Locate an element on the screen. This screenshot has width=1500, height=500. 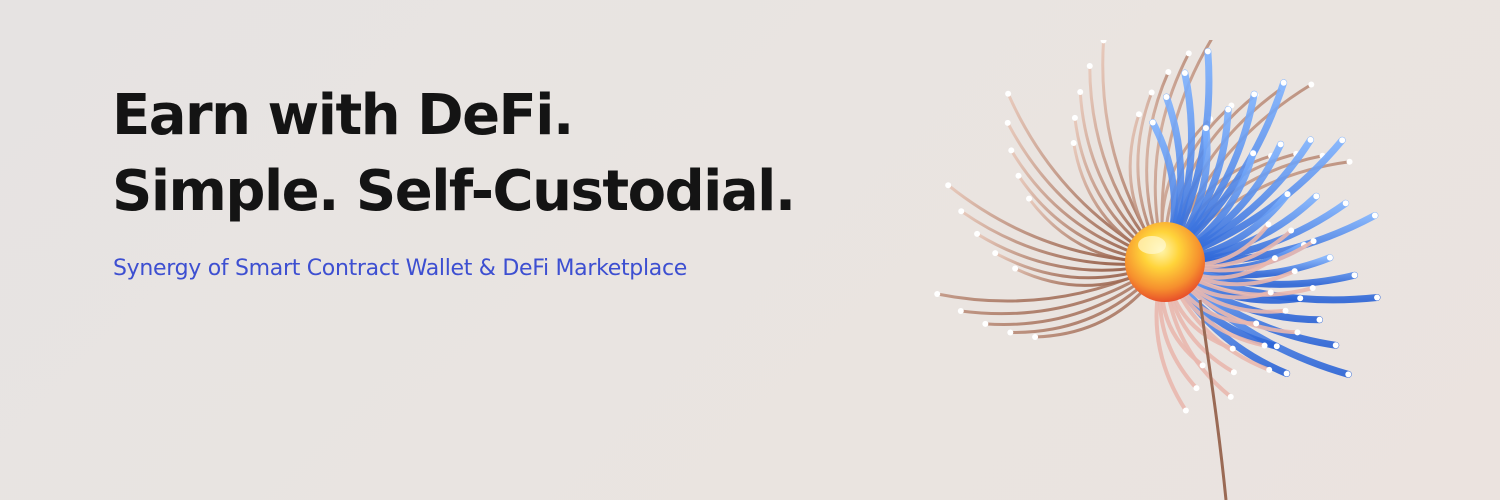
headline-line-1: Earn with DeFi. is located at coordinates (343, 115).